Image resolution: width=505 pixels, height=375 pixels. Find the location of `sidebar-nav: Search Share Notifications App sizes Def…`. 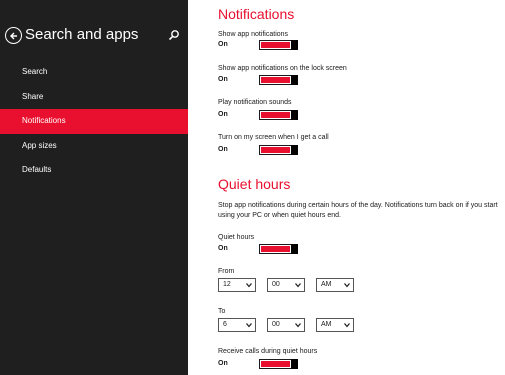

sidebar-nav: Search Share Notifications App sizes Def… is located at coordinates (94, 121).